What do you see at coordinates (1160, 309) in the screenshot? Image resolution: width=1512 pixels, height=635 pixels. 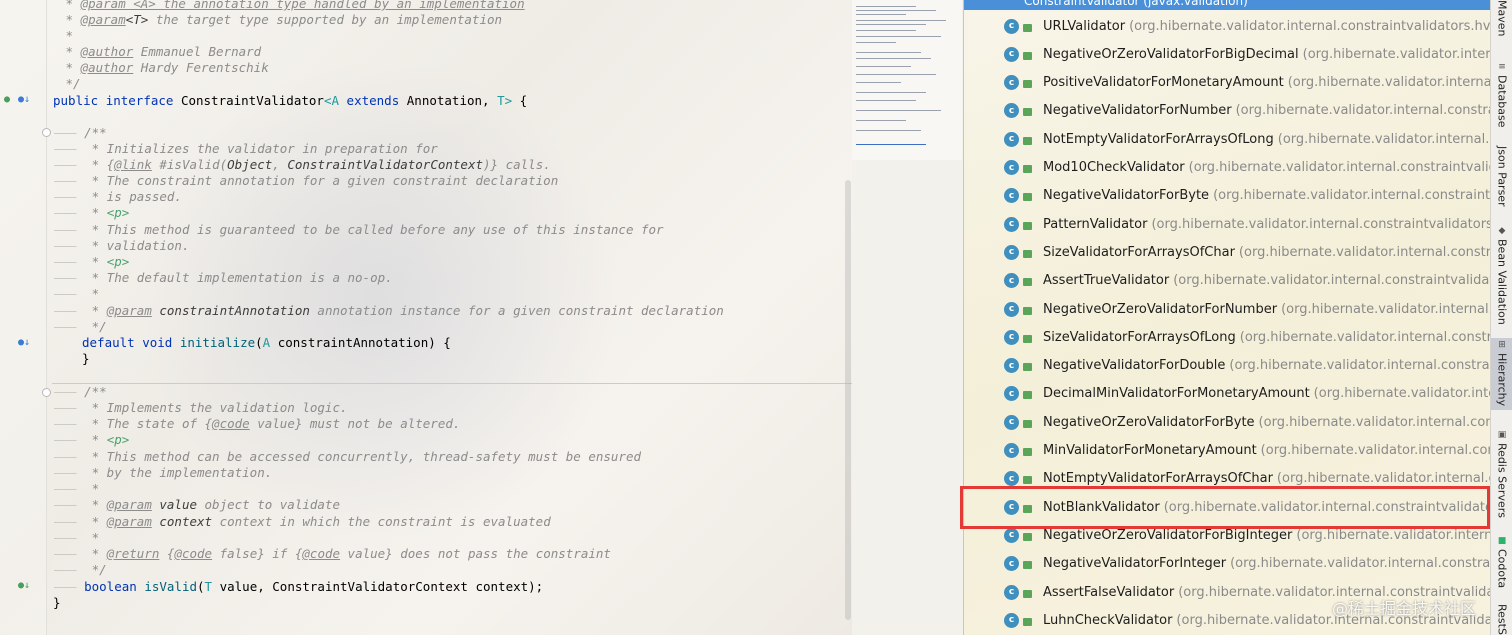 I see `class-name: NegativeOrZeroValidatorForNumber` at bounding box center [1160, 309].